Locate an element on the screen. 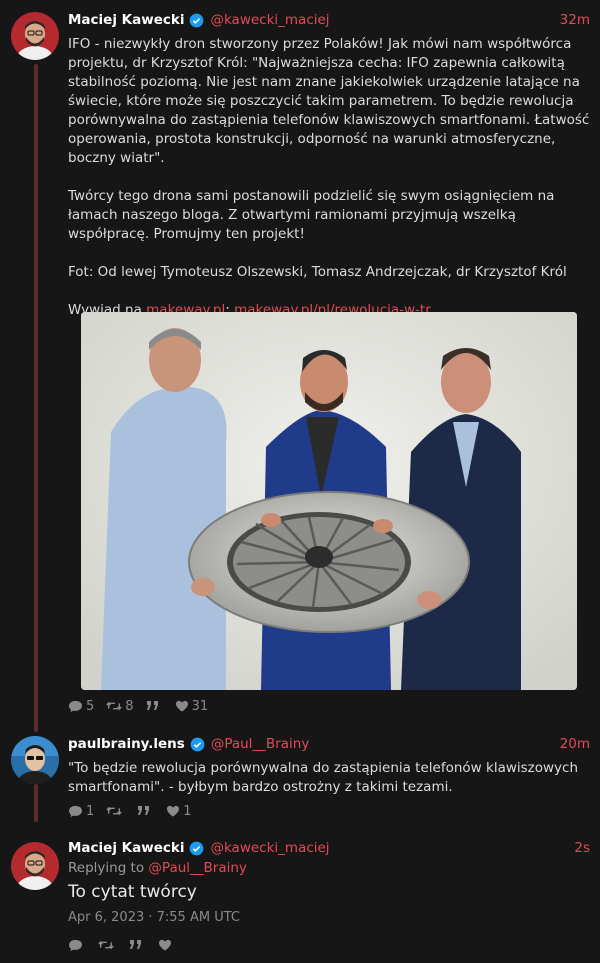 The image size is (600, 963). tweet-time: 32m is located at coordinates (575, 20).